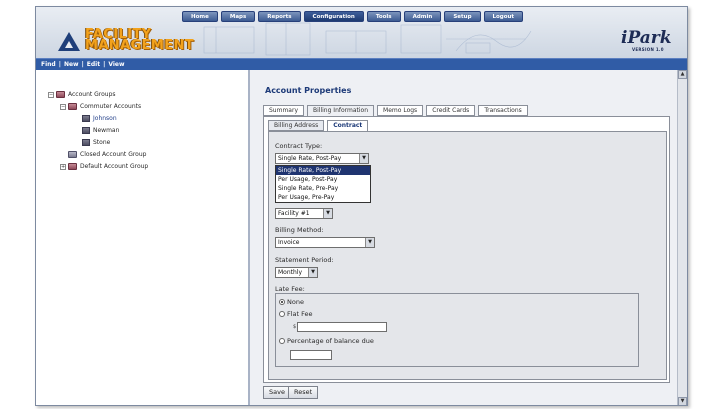  What do you see at coordinates (277, 392) in the screenshot?
I see `save-button: Save` at bounding box center [277, 392].